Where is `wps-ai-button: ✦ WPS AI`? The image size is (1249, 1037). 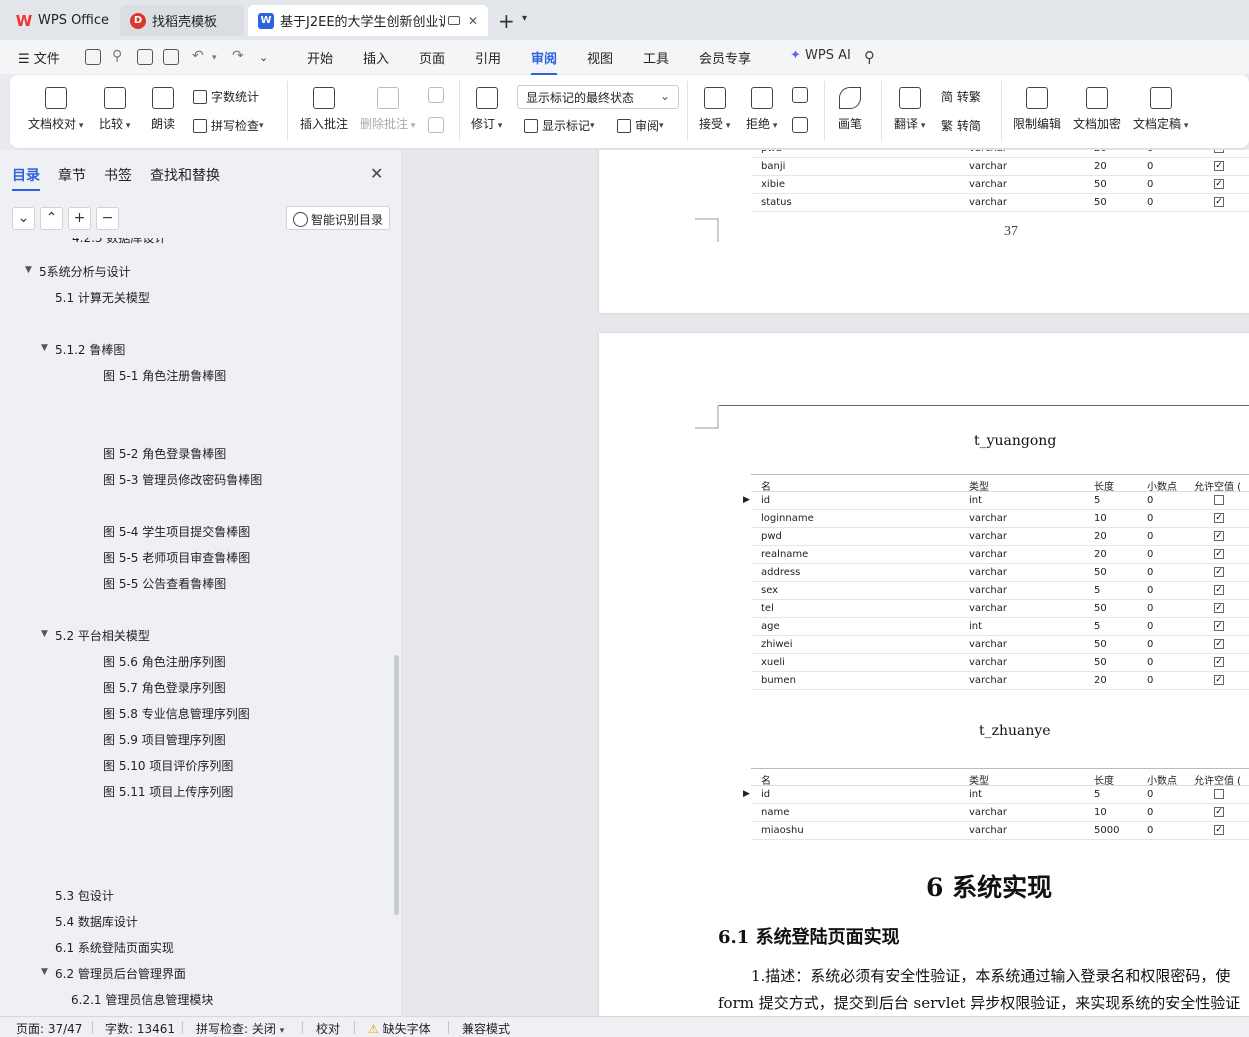
wps-ai-button: ✦ WPS AI is located at coordinates (820, 55).